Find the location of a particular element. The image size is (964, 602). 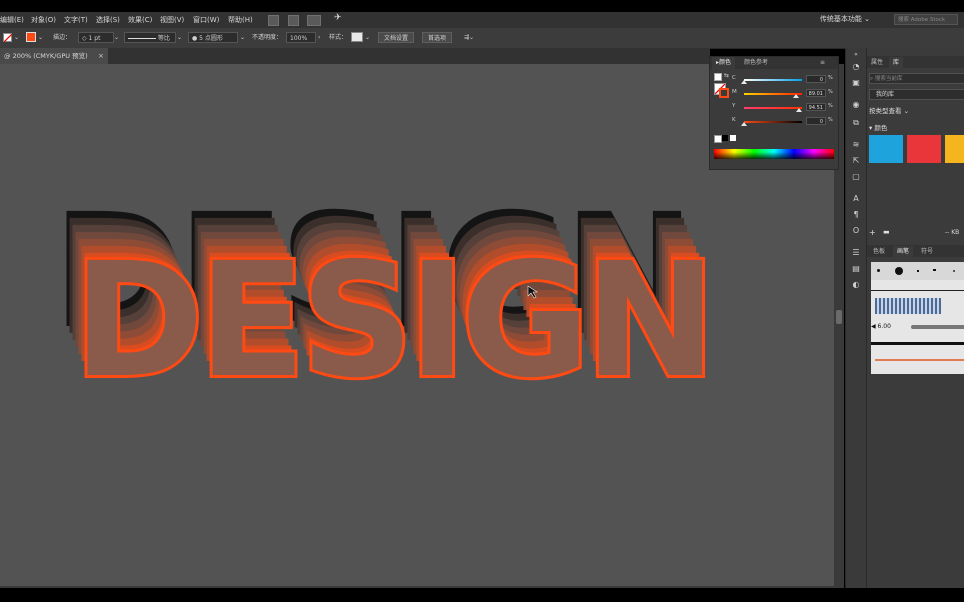

export-icon: ⇱ is located at coordinates (856, 161).